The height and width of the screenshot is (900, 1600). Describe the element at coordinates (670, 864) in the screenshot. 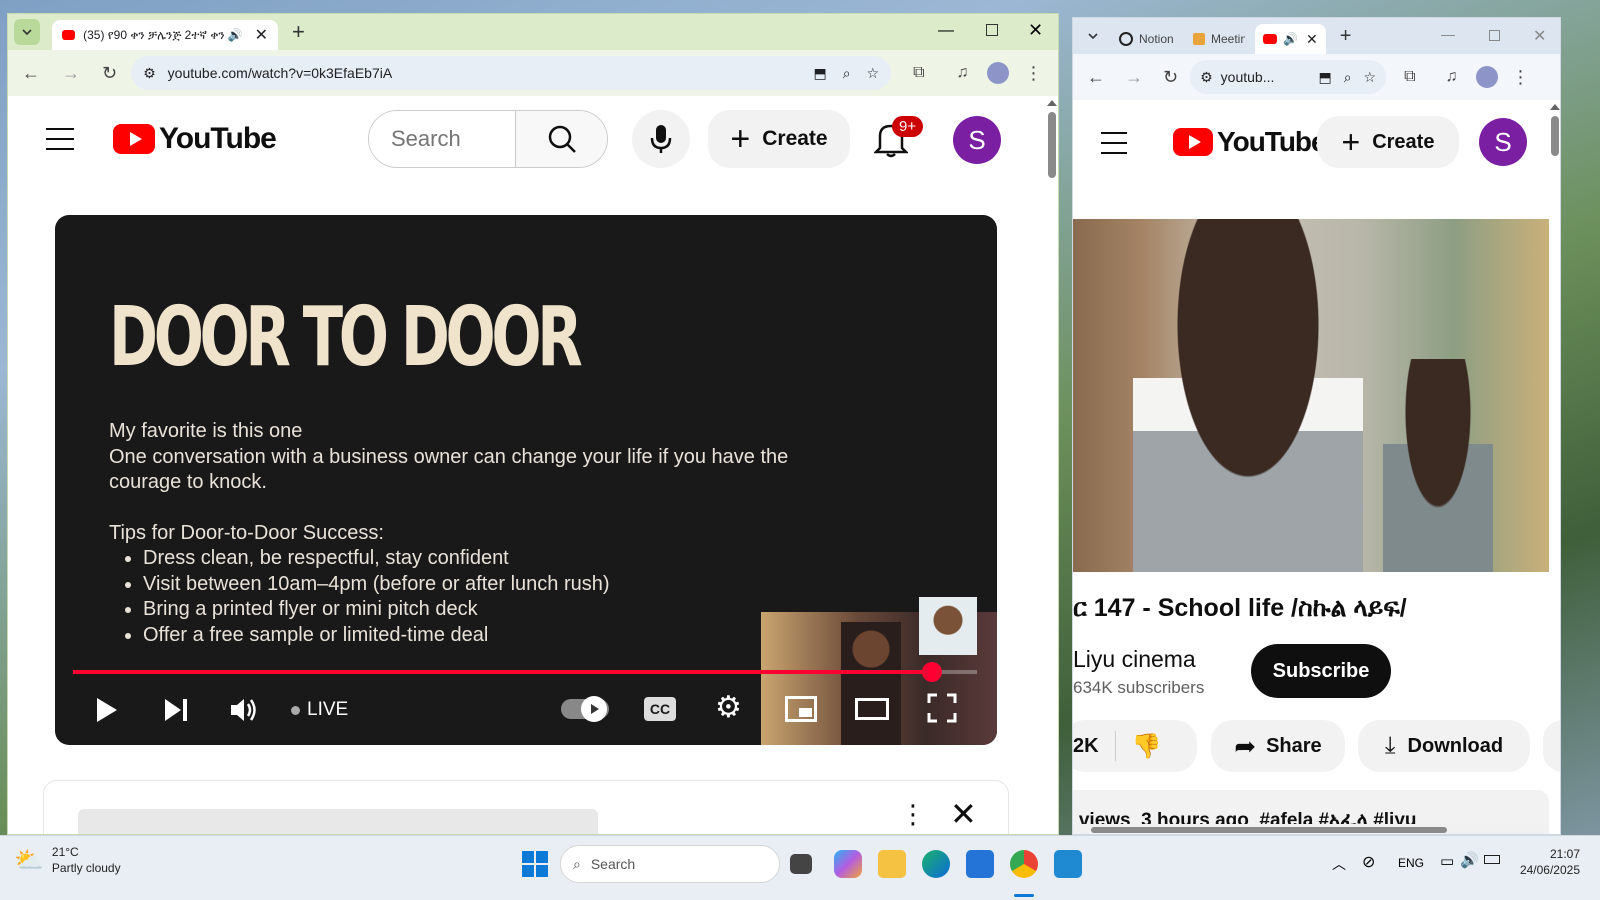

I see `taskbar-search-box: ⌕ Search` at that location.